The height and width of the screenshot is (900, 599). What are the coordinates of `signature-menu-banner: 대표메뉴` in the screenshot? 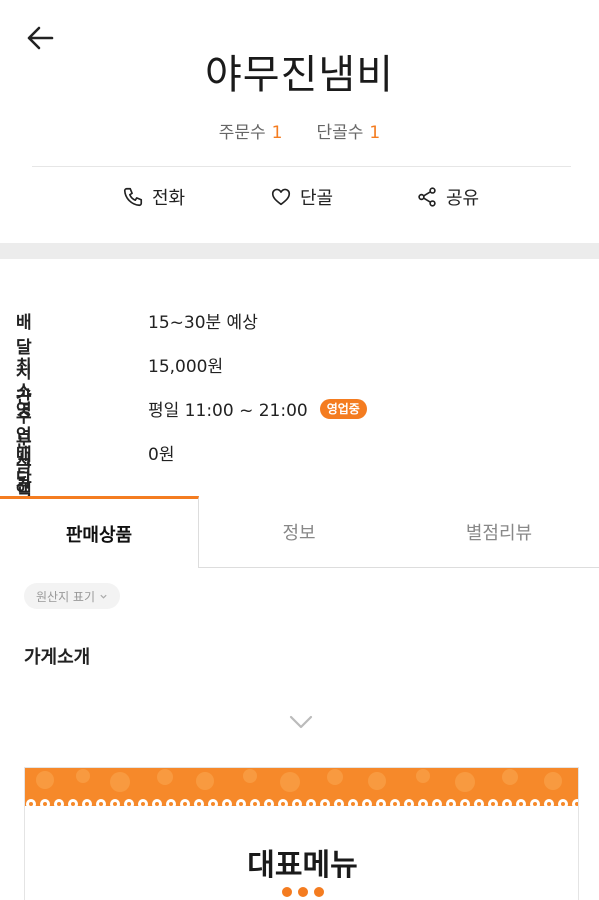 It's located at (301, 833).